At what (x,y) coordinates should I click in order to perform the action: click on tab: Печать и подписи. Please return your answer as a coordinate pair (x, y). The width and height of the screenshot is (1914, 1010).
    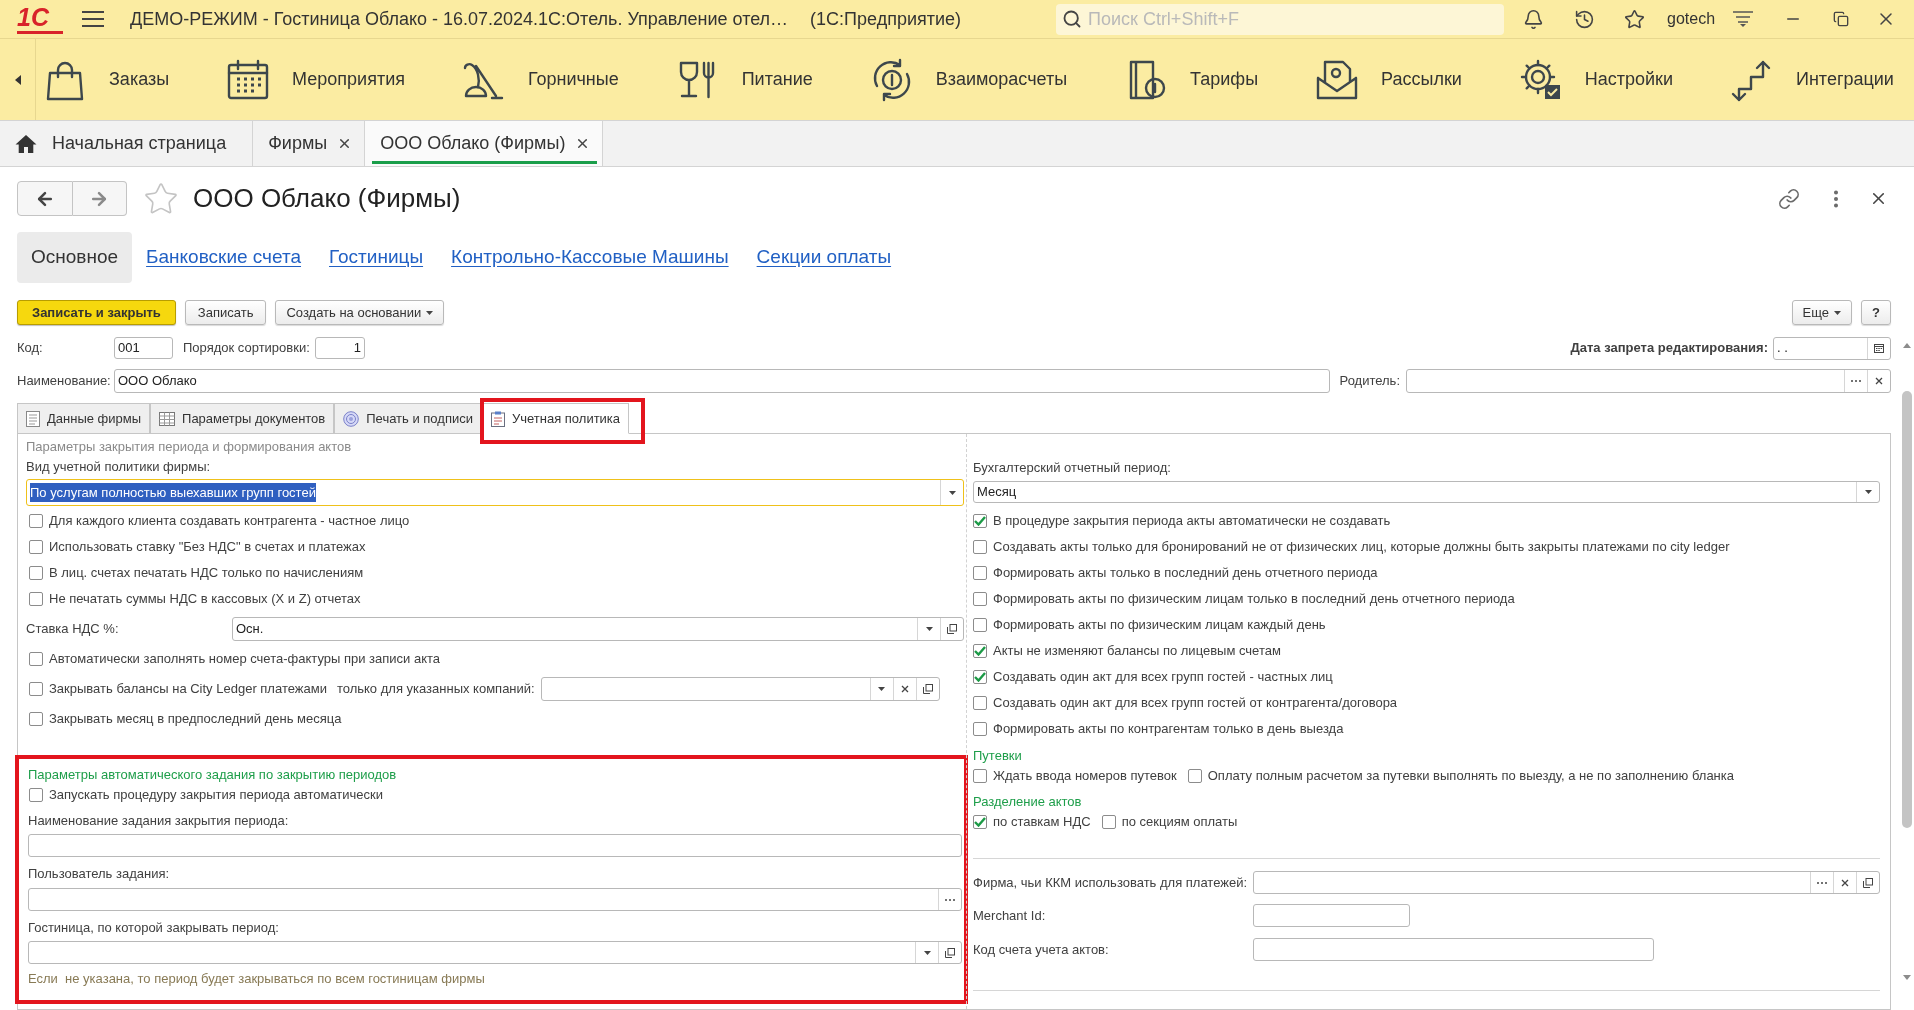
    Looking at the image, I should click on (408, 418).